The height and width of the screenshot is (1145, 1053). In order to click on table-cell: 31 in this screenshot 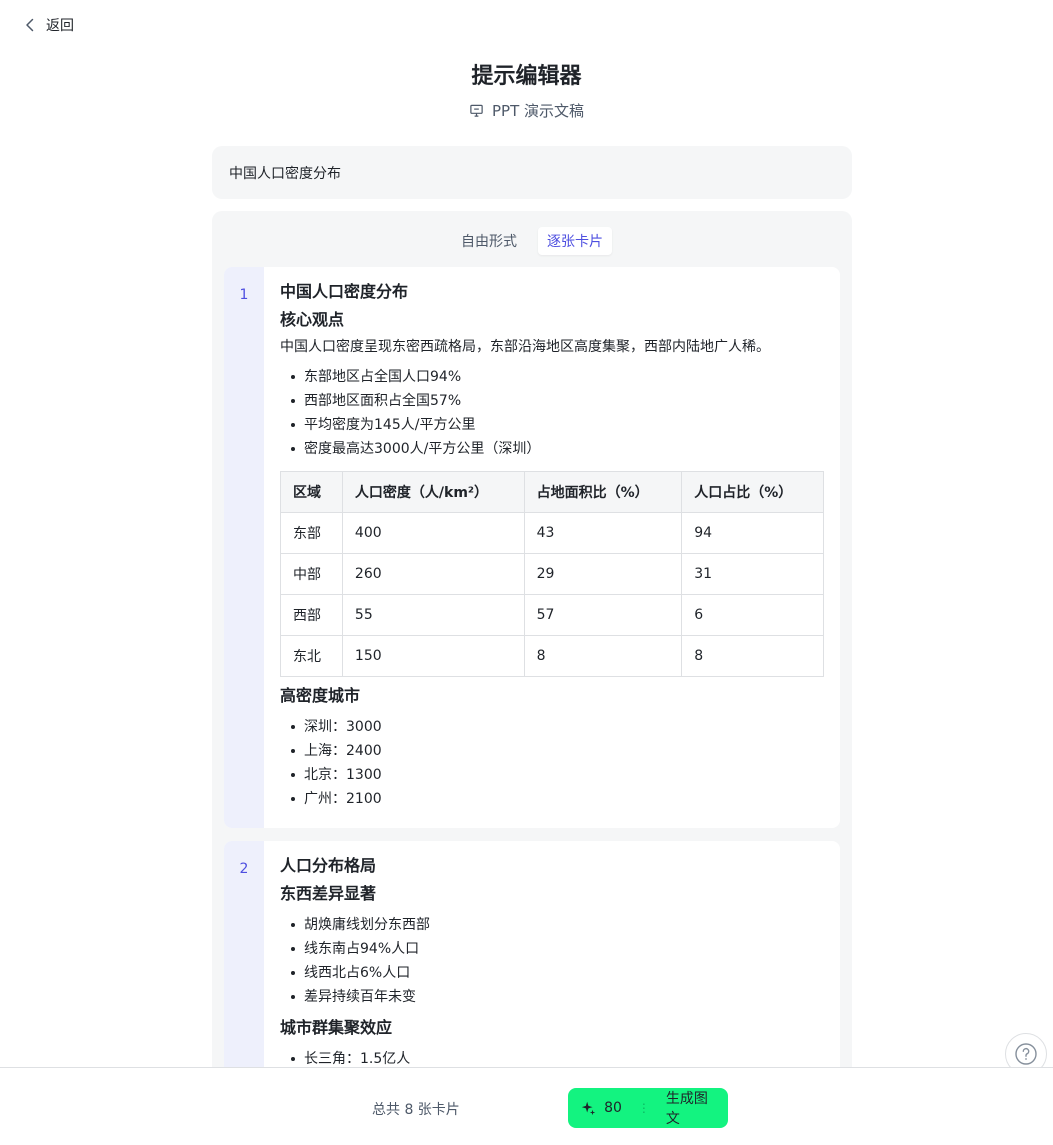, I will do `click(752, 574)`.